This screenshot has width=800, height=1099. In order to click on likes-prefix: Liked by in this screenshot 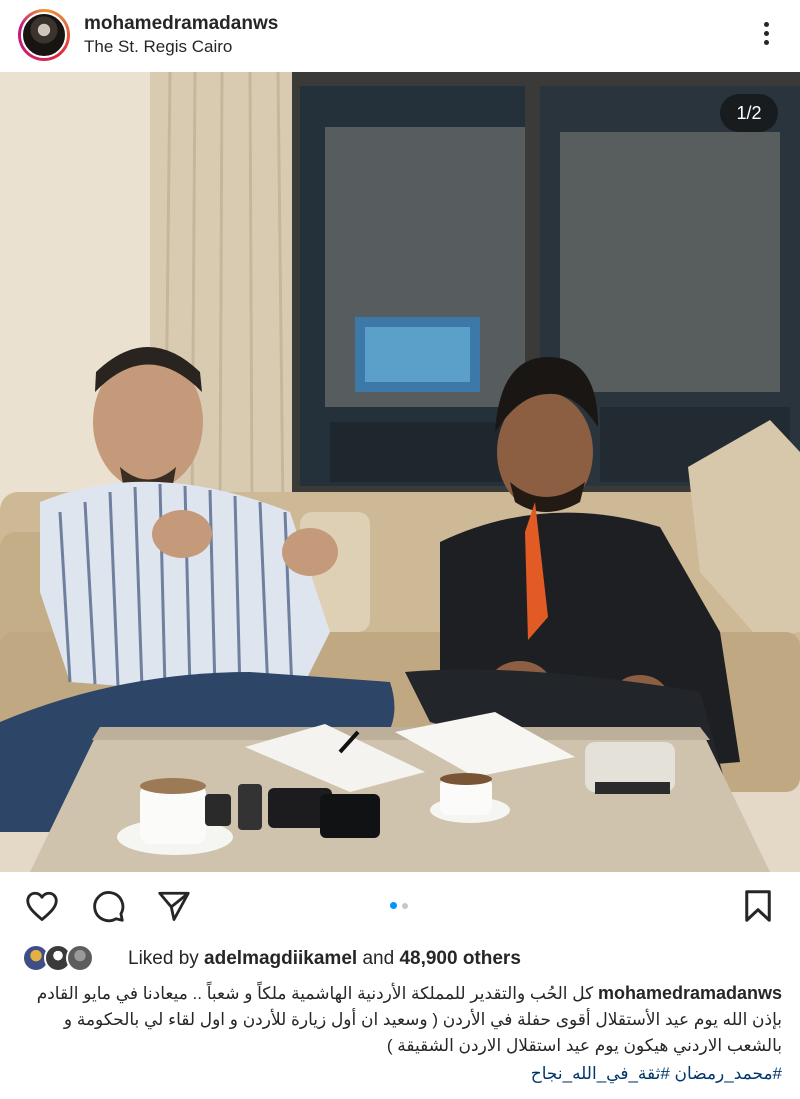, I will do `click(166, 958)`.